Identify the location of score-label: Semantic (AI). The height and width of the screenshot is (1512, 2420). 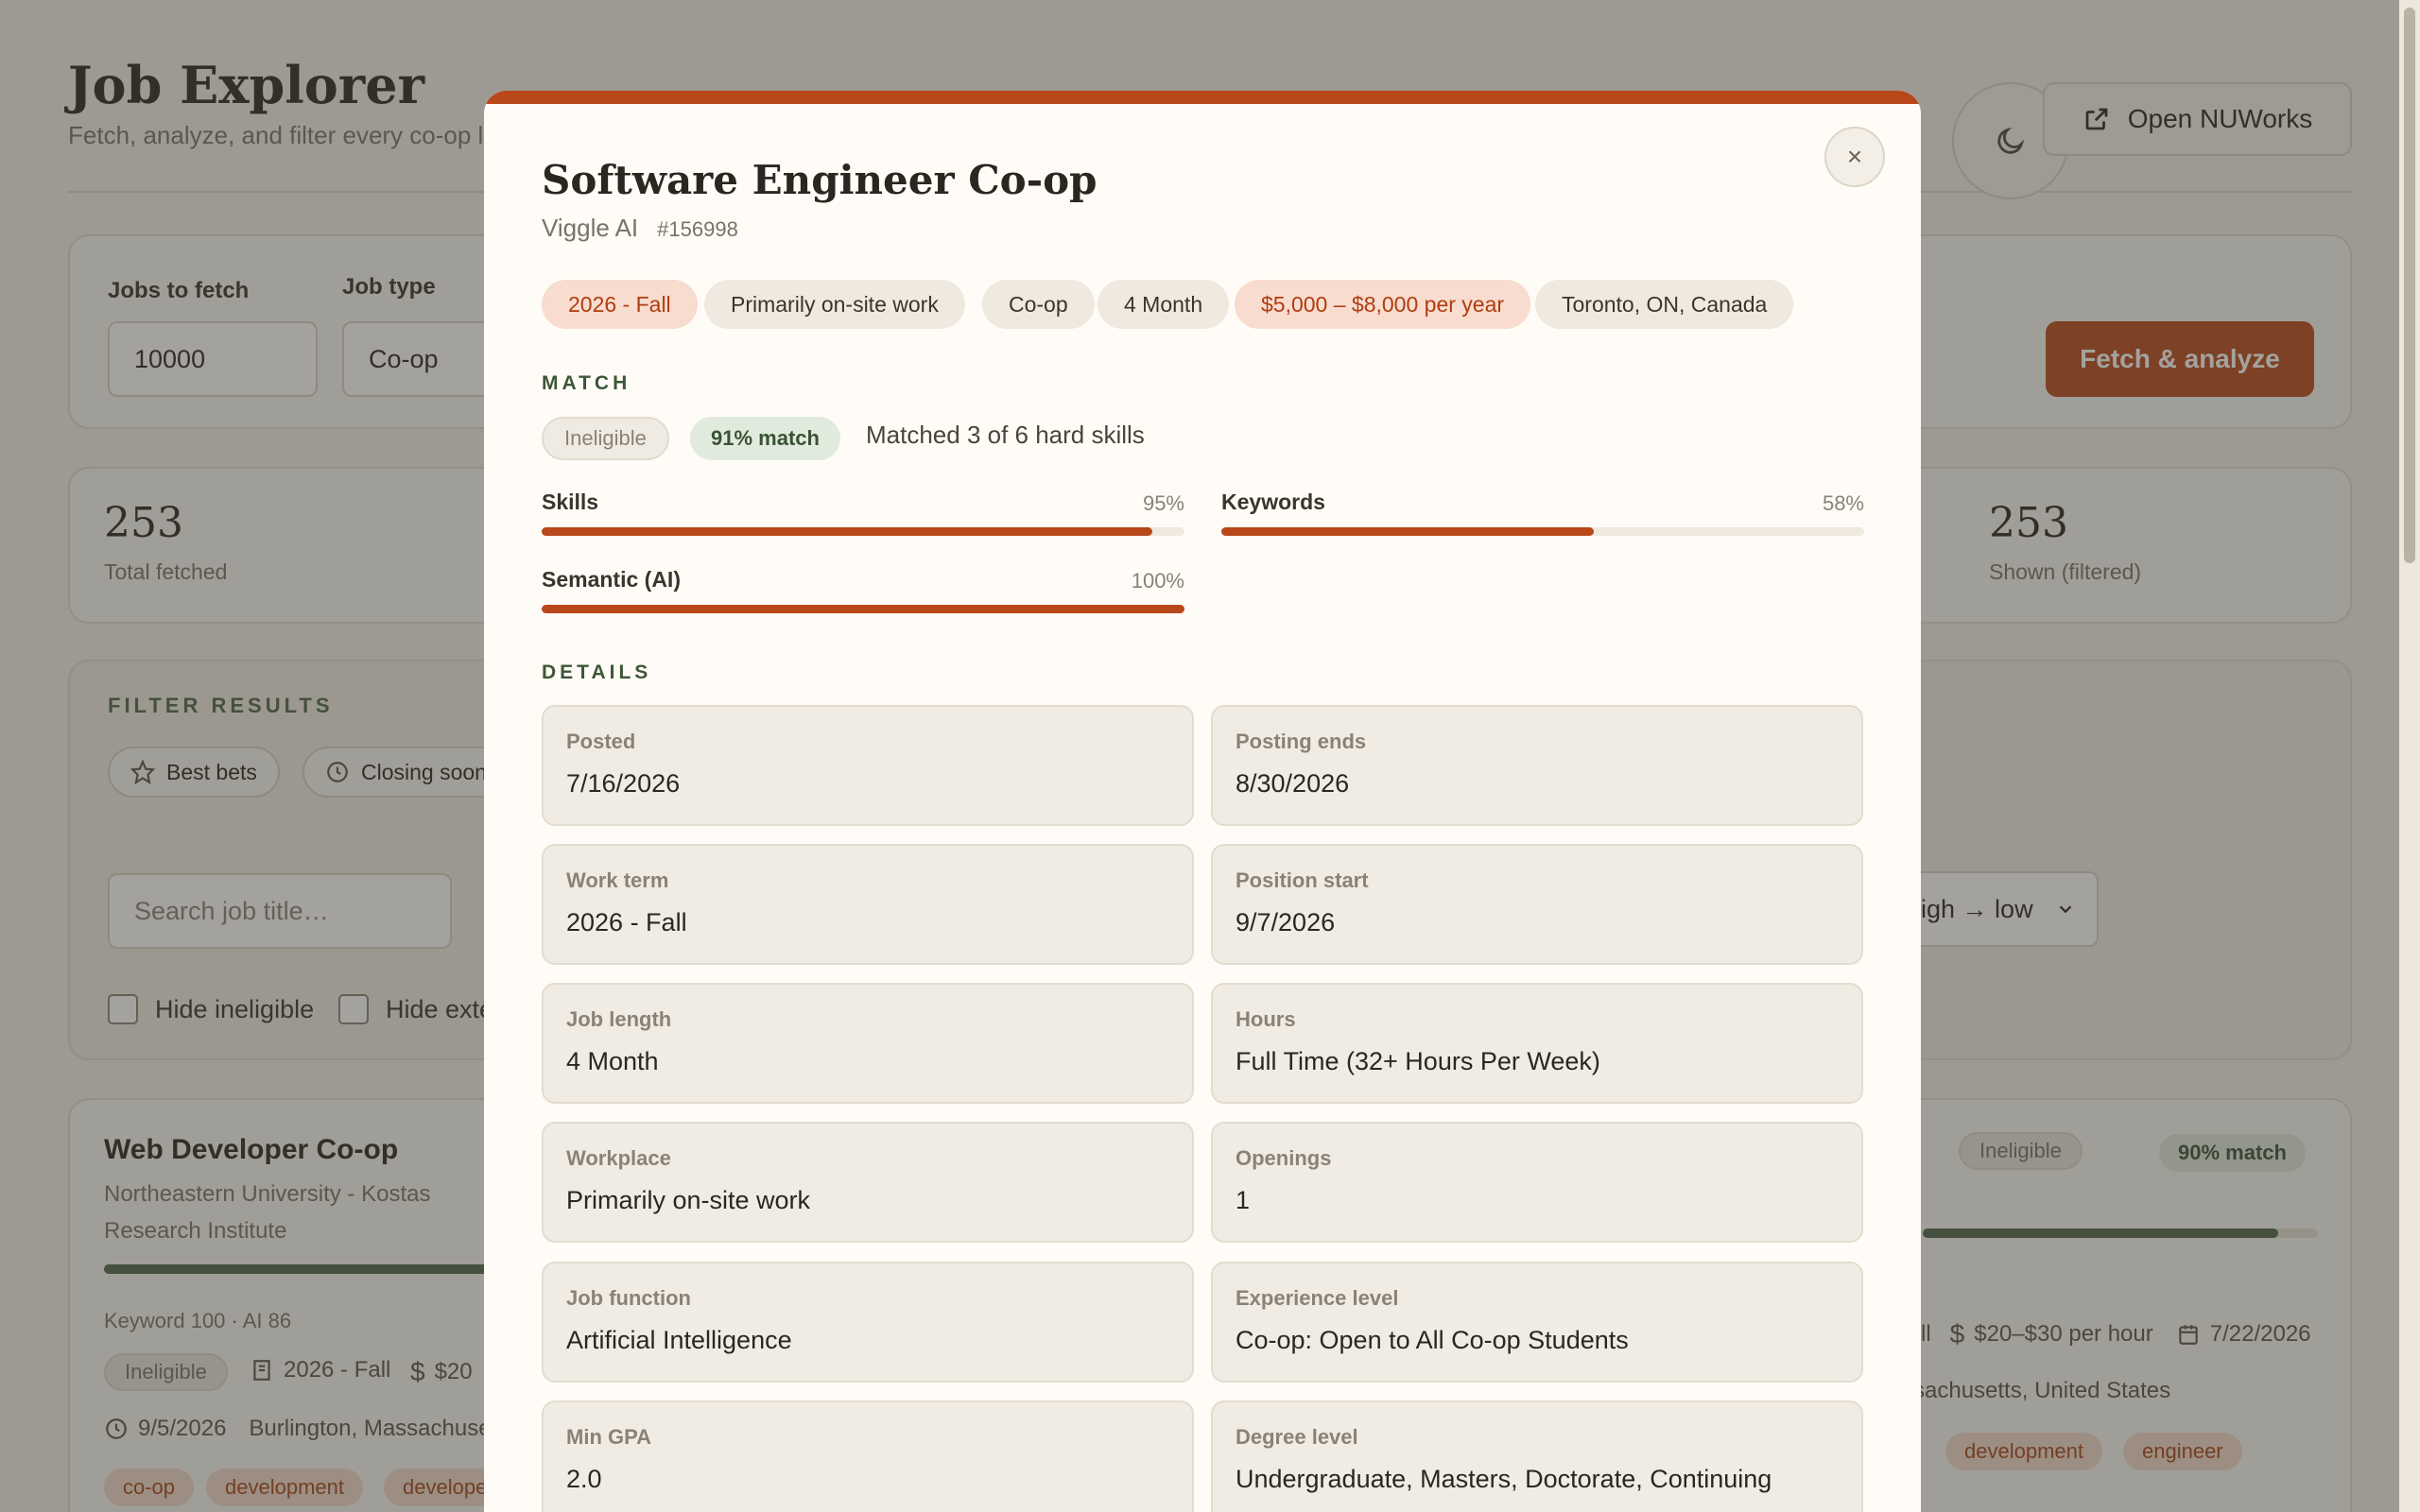
(611, 579).